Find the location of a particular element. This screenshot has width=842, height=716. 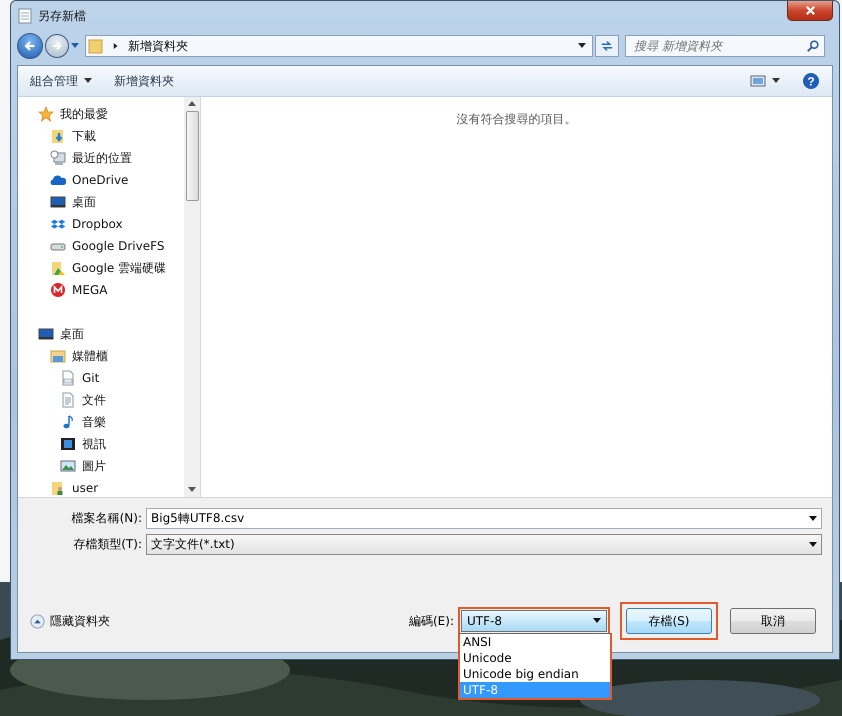

tree-item-label: 媒體櫃 is located at coordinates (90, 356).